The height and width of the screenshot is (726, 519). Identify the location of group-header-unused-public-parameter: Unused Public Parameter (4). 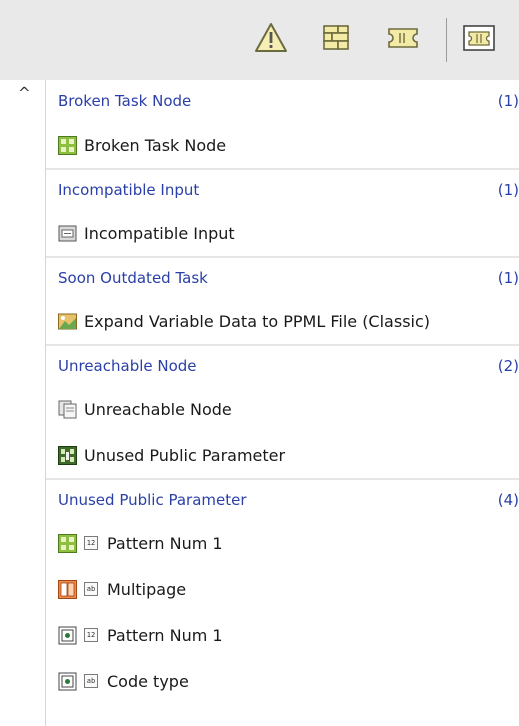
(282, 499).